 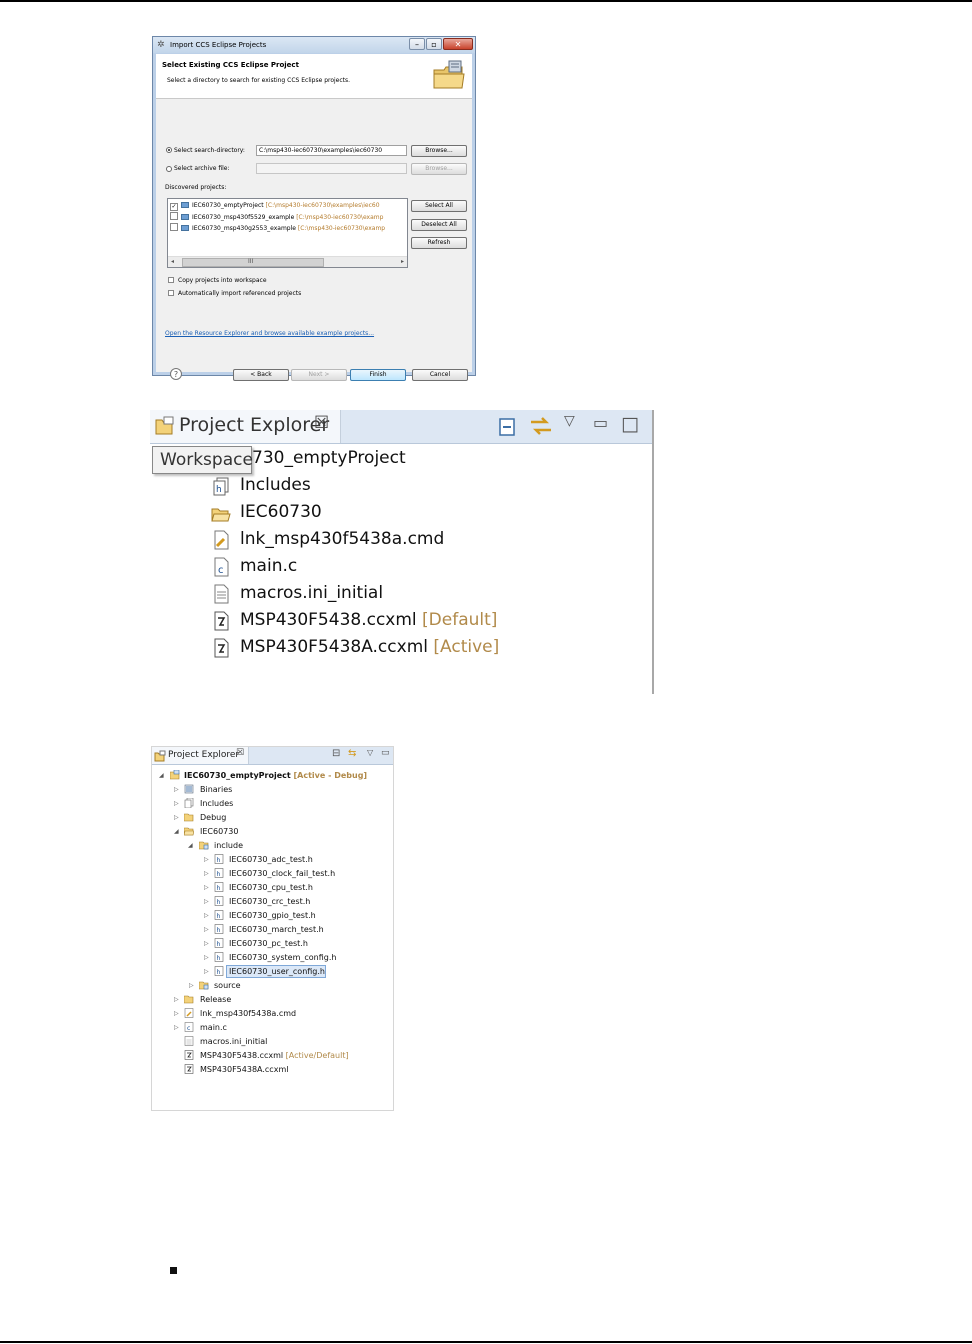 What do you see at coordinates (176, 374) in the screenshot?
I see `help-icon: ?` at bounding box center [176, 374].